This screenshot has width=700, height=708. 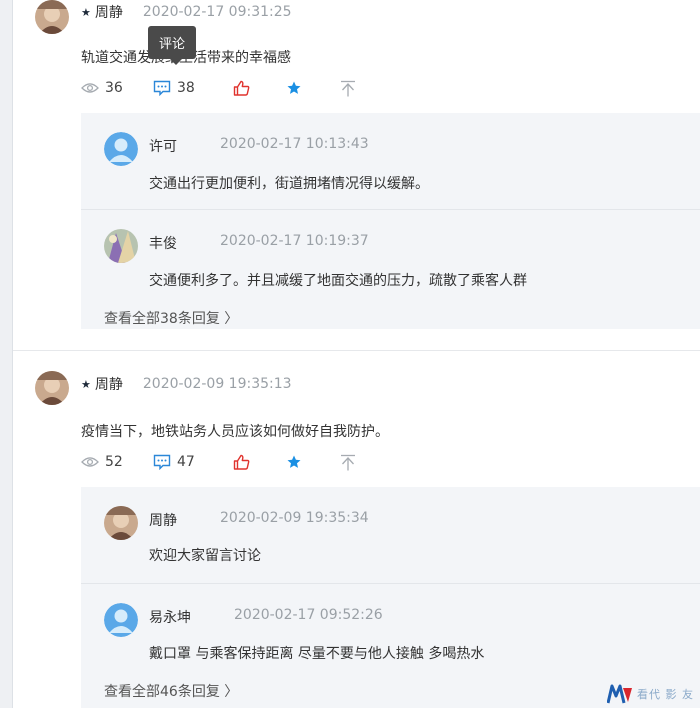 I want to click on comment-tooltip: 评论, so click(x=172, y=45).